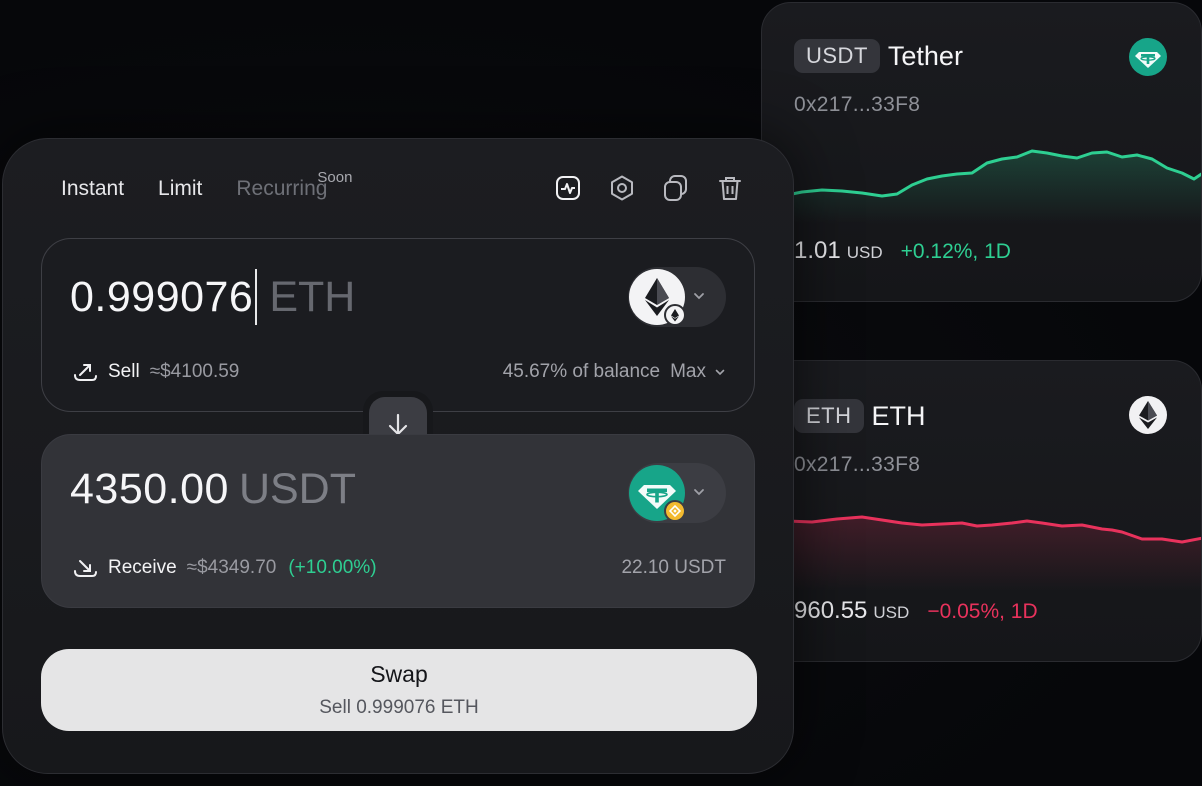  What do you see at coordinates (677, 297) in the screenshot?
I see `sell-token-selector` at bounding box center [677, 297].